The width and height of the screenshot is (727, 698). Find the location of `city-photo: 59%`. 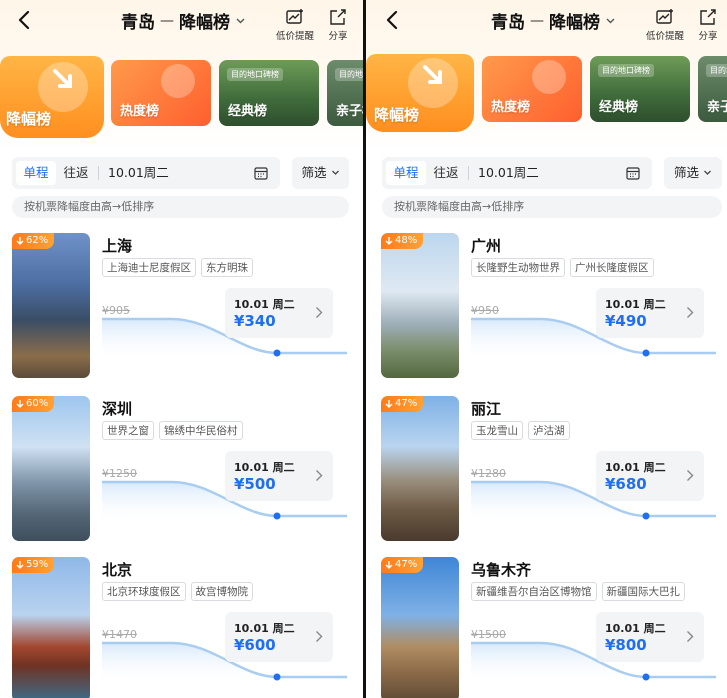

city-photo: 59% is located at coordinates (51, 627).